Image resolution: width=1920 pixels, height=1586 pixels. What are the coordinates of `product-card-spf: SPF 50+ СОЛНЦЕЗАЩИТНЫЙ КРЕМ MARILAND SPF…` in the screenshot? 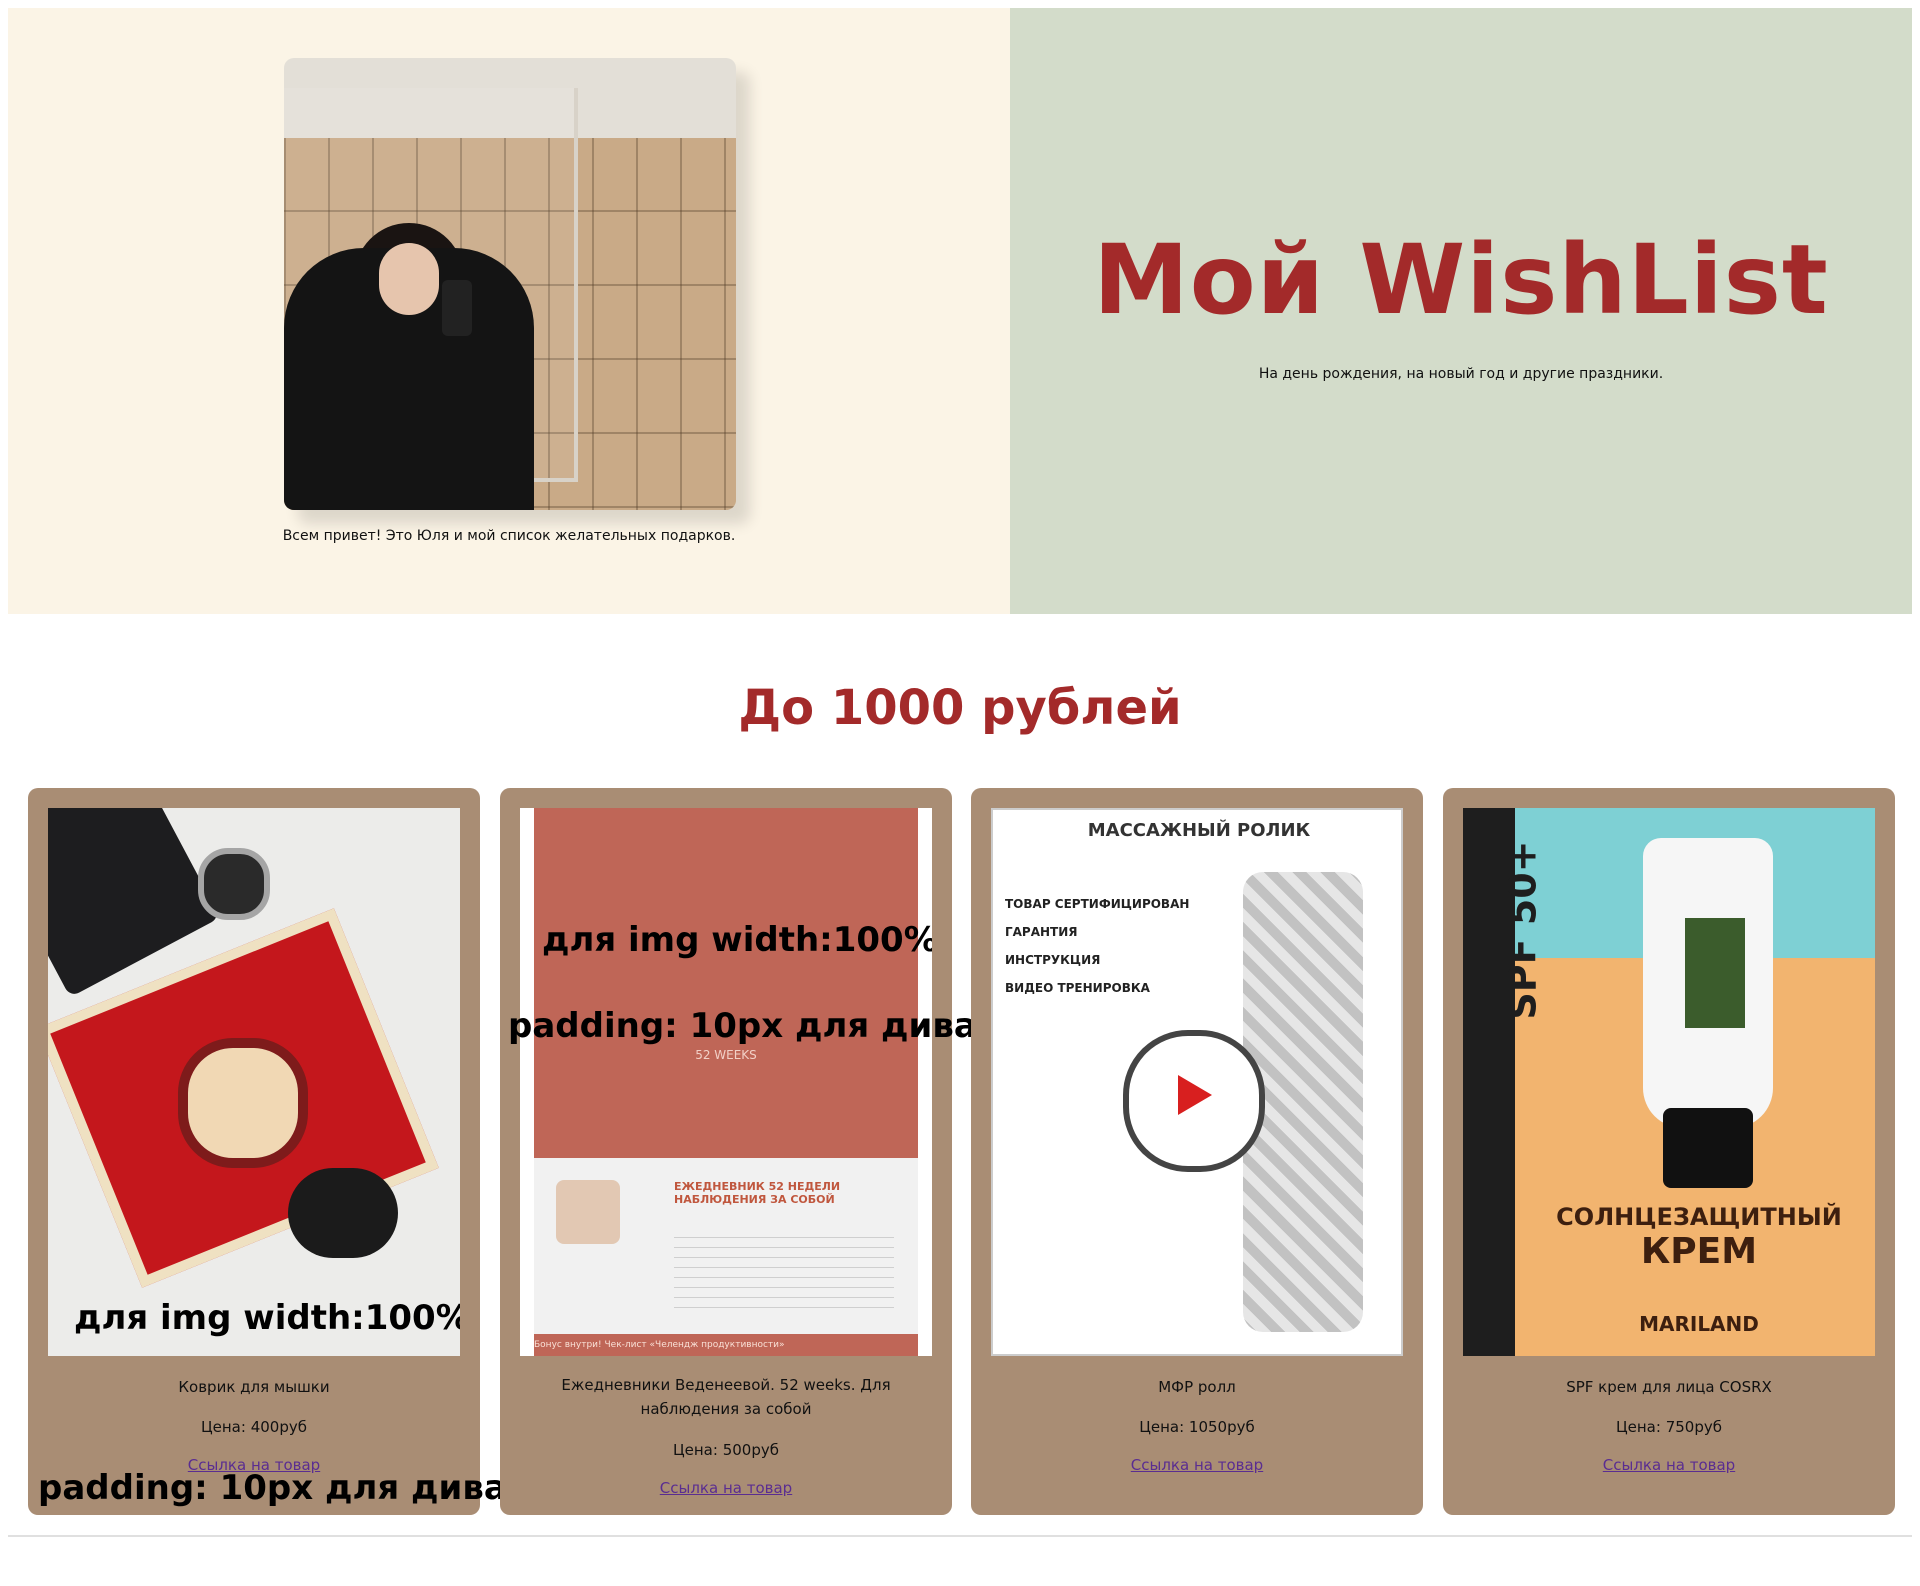 It's located at (1669, 1151).